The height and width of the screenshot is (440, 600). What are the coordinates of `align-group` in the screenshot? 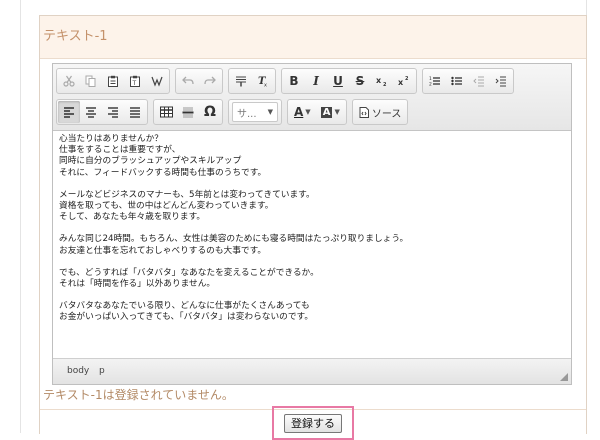 It's located at (102, 112).